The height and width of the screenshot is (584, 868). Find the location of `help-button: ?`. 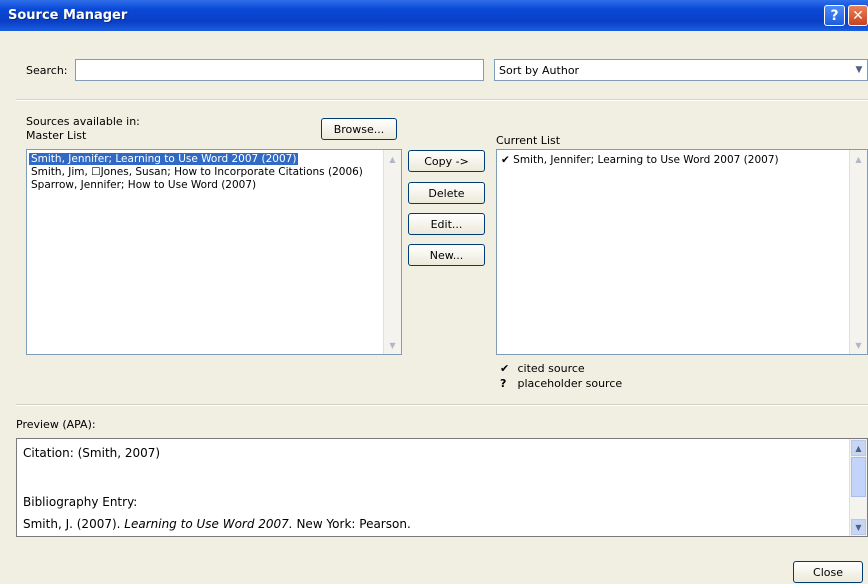

help-button: ? is located at coordinates (834, 15).